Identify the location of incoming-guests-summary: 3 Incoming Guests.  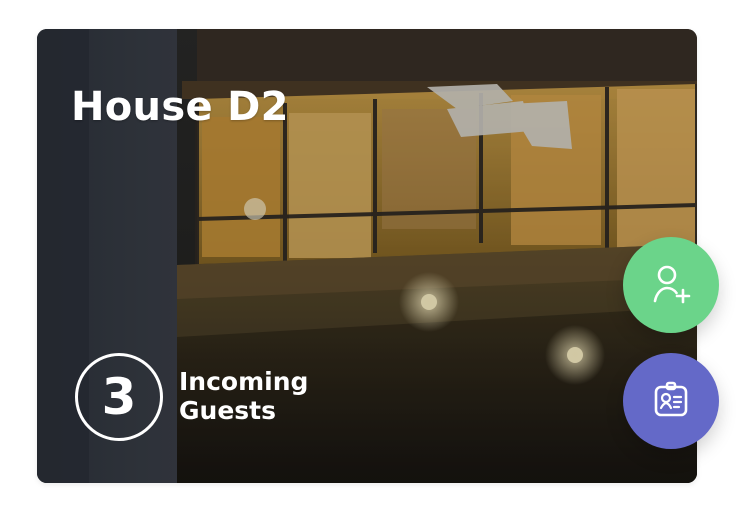
(191, 397).